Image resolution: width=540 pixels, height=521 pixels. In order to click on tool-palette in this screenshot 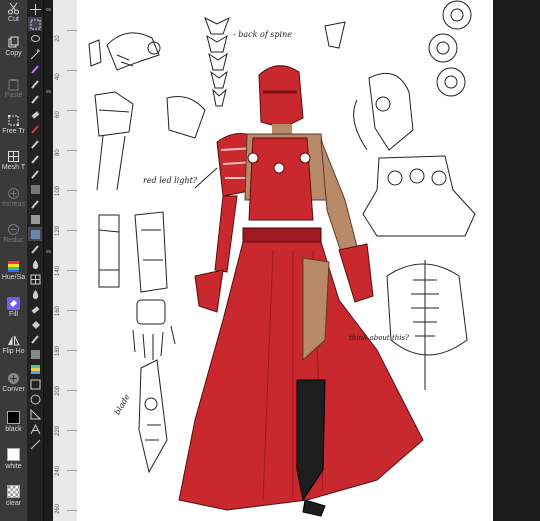, I will do `click(35, 260)`.